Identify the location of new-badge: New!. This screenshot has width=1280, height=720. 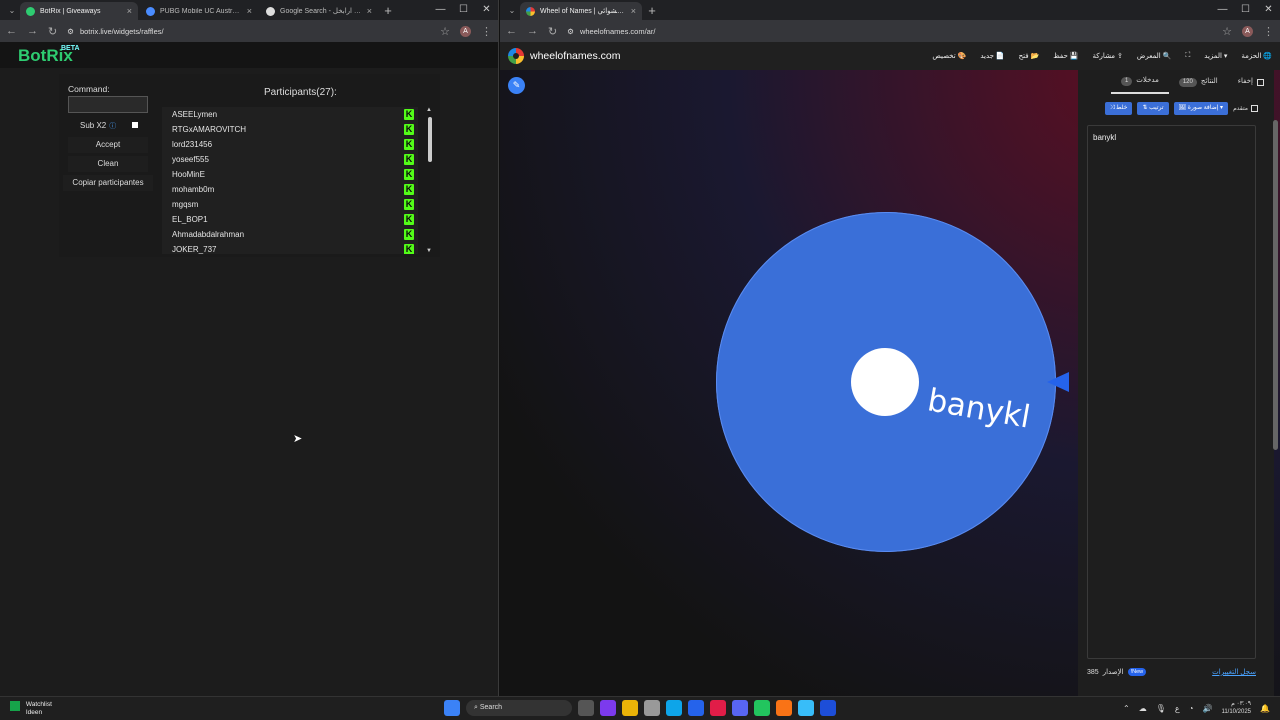
(1137, 672).